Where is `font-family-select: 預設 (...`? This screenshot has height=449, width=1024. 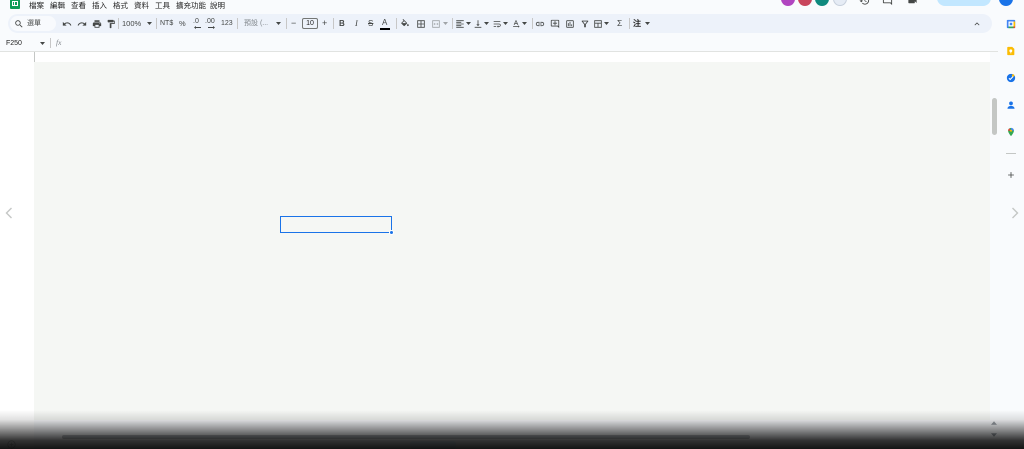 font-family-select: 預設 (... is located at coordinates (256, 23).